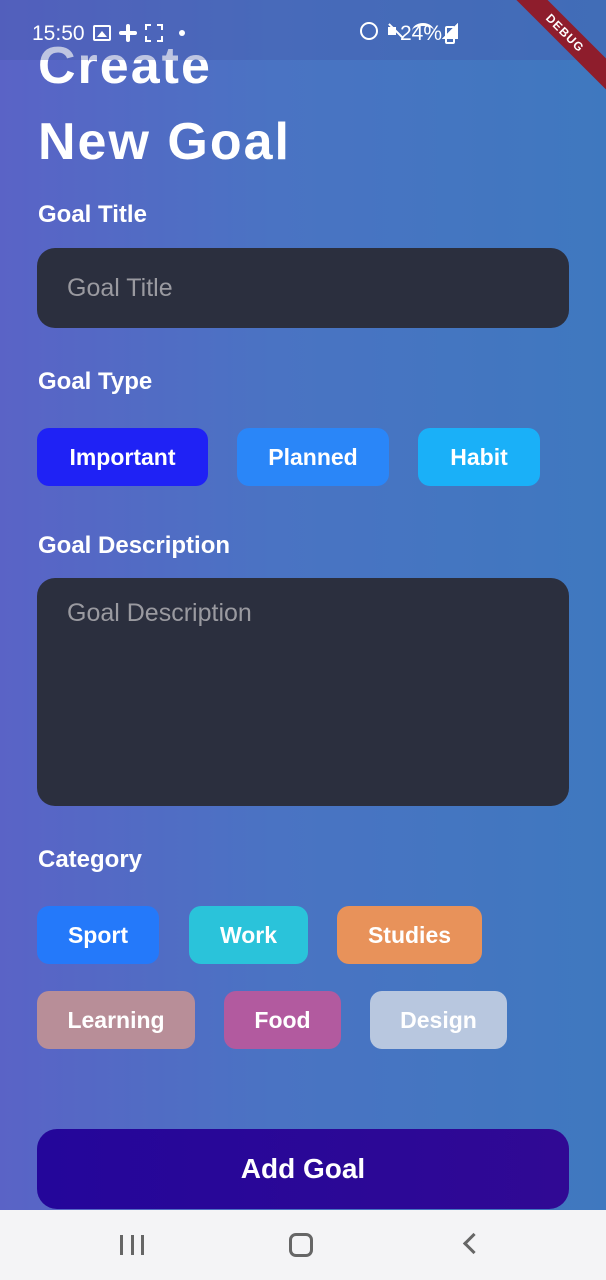 This screenshot has height=1280, width=606. I want to click on battery-percent: 24%, so click(421, 33).